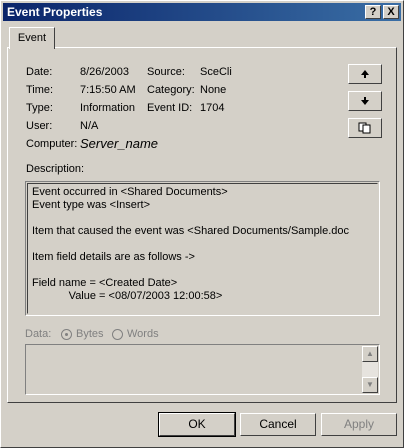  What do you see at coordinates (370, 385) in the screenshot?
I see `scroll-down-icon: ▼` at bounding box center [370, 385].